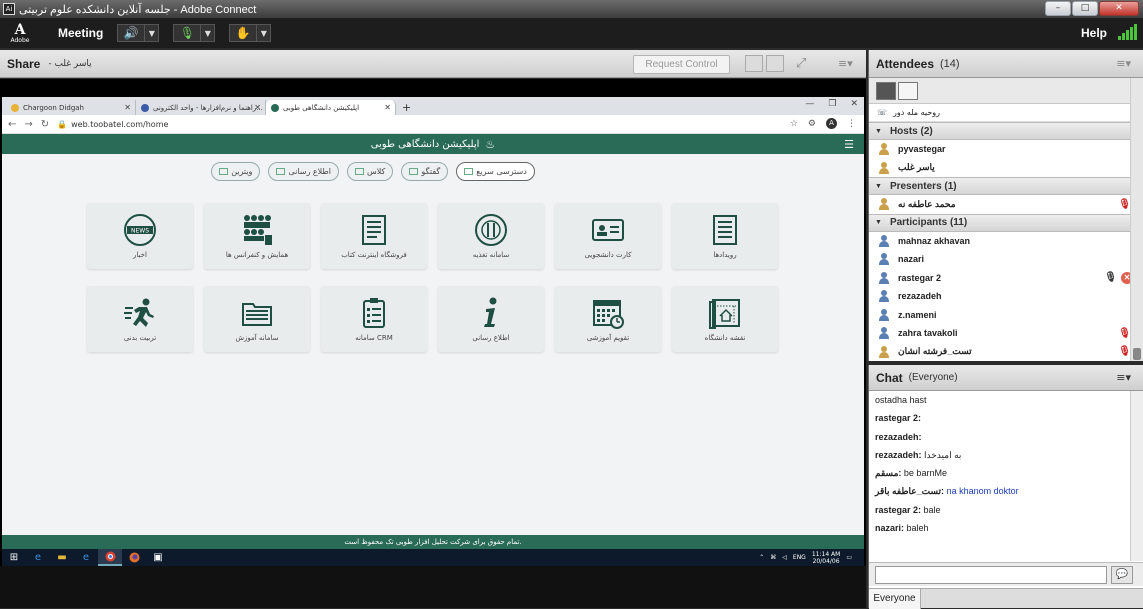  Describe the element at coordinates (433, 557) in the screenshot. I see `windows-taskbar: ⊞ e ▬ e ▣ ⌃ ⌘ ◁ ENG 11:14 AM 20/04/06 ▭` at that location.